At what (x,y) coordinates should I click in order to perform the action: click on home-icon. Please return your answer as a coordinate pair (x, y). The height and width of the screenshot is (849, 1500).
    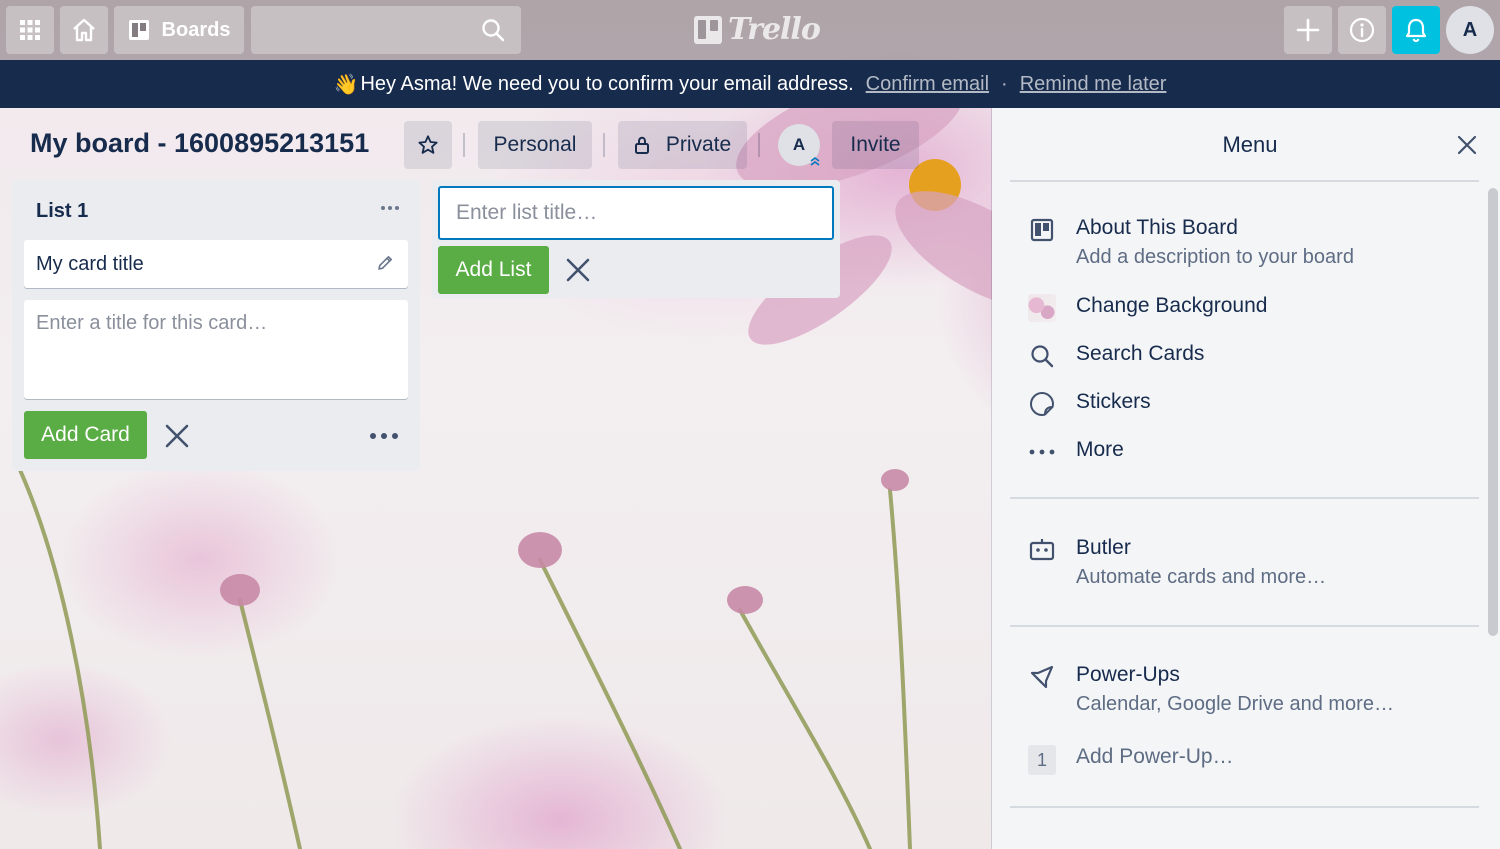
    Looking at the image, I should click on (84, 30).